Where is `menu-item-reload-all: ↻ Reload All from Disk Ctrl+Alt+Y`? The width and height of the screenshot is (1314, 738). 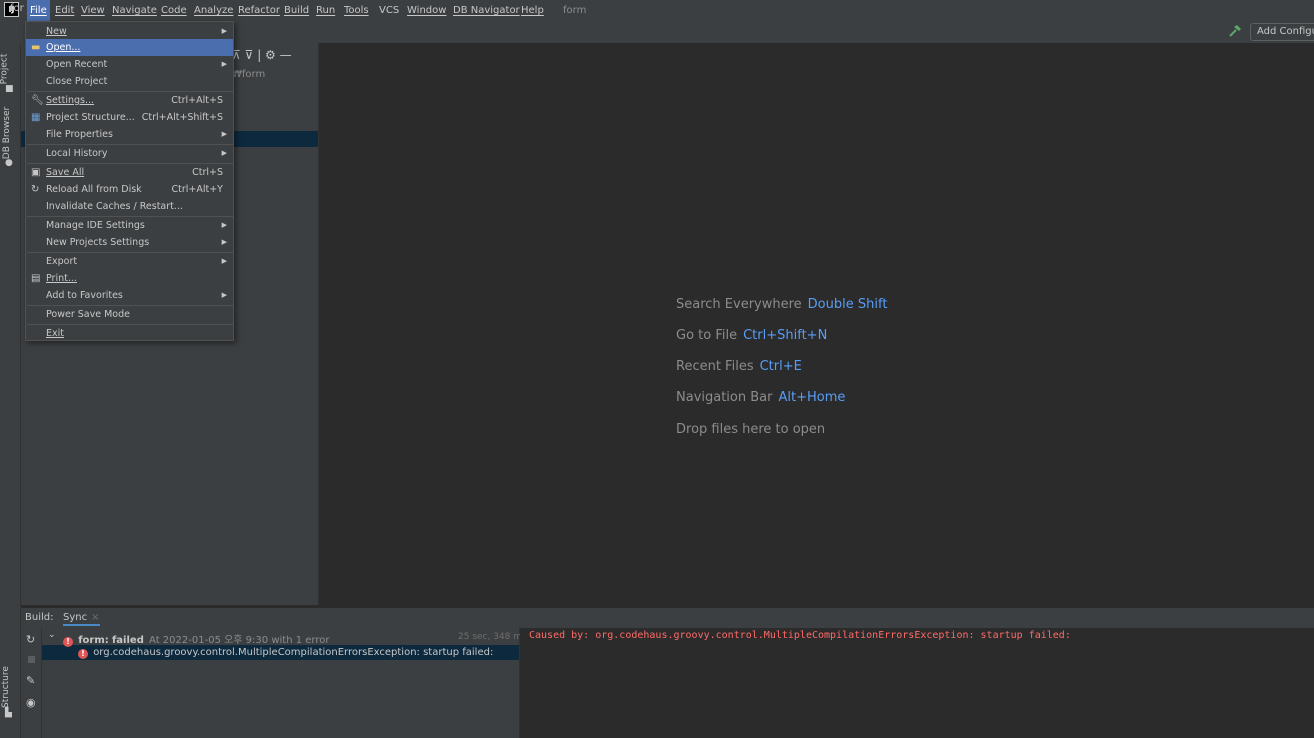 menu-item-reload-all: ↻ Reload All from Disk Ctrl+Alt+Y is located at coordinates (129, 189).